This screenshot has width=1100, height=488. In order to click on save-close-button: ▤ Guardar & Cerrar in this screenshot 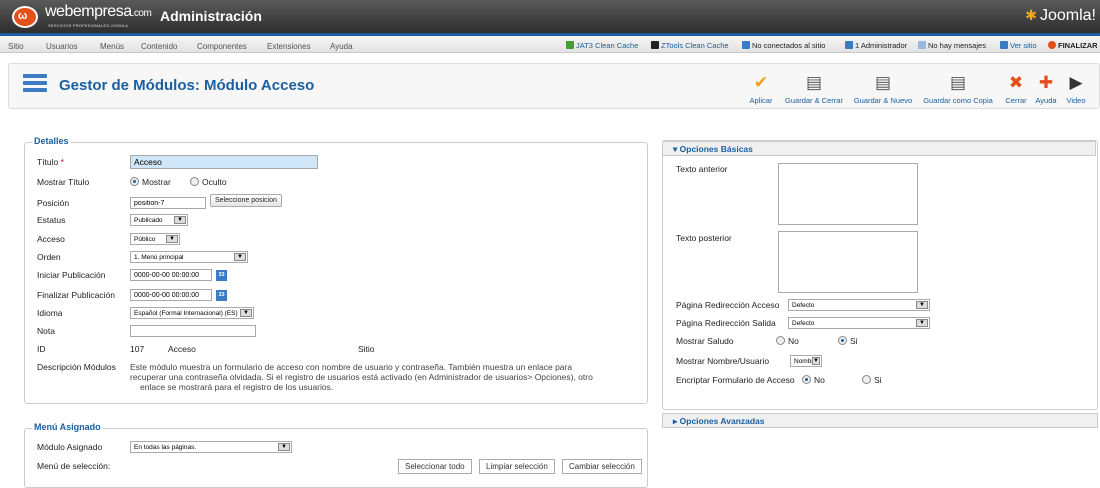, I will do `click(814, 88)`.